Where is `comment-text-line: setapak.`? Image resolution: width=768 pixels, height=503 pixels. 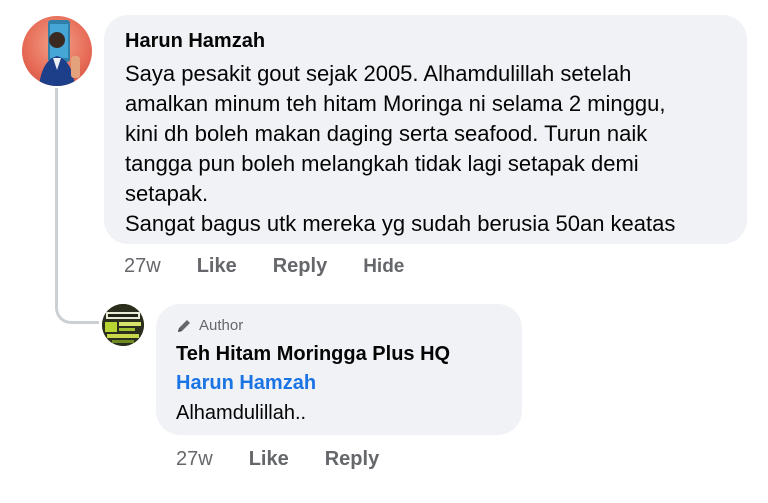
comment-text-line: setapak. is located at coordinates (167, 193).